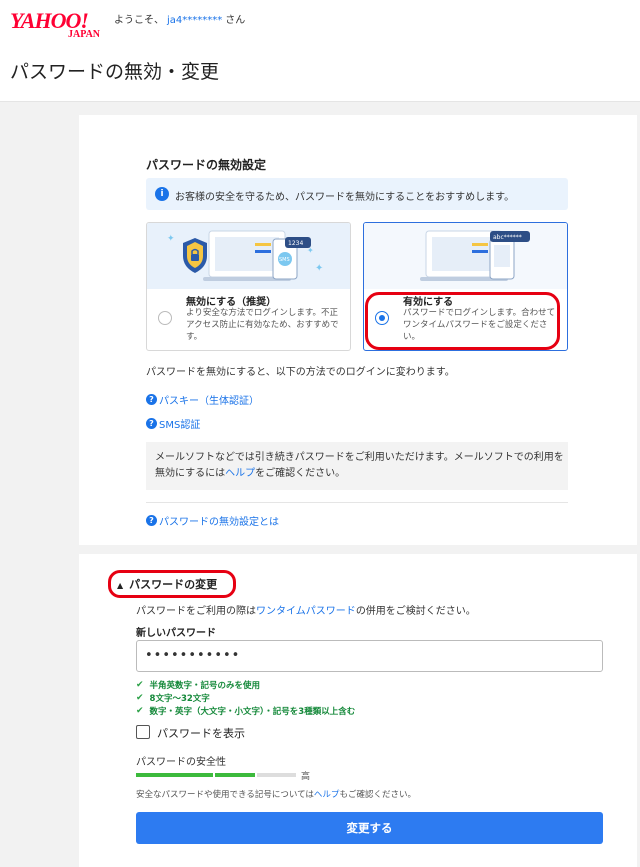 Image resolution: width=640 pixels, height=867 pixels. I want to click on option-enable-illustration: abc******, so click(465, 256).